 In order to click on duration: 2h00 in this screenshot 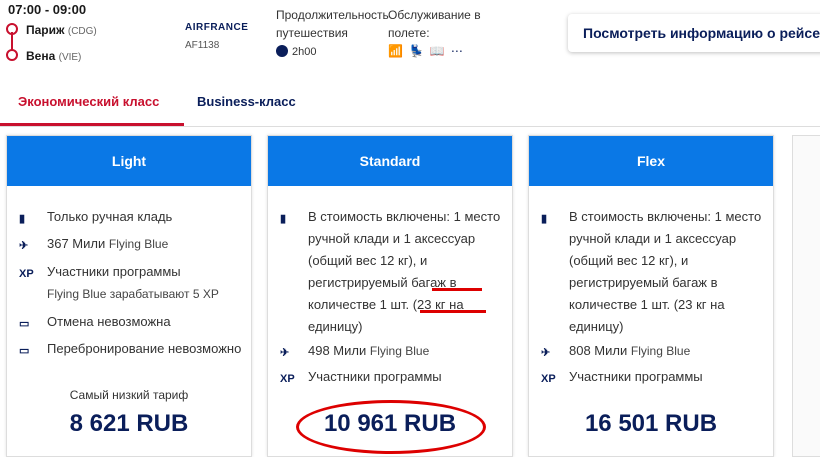, I will do `click(296, 51)`.